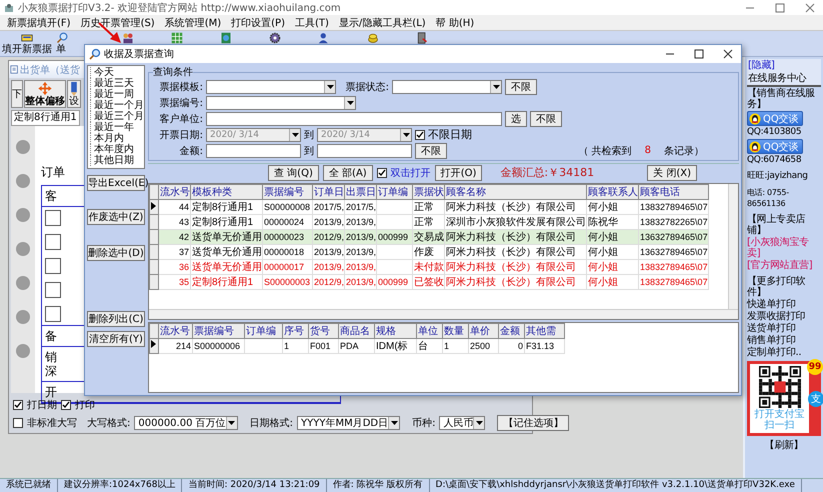 The width and height of the screenshot is (823, 492). What do you see at coordinates (116, 127) in the screenshot?
I see `tree-item: 最近一年` at bounding box center [116, 127].